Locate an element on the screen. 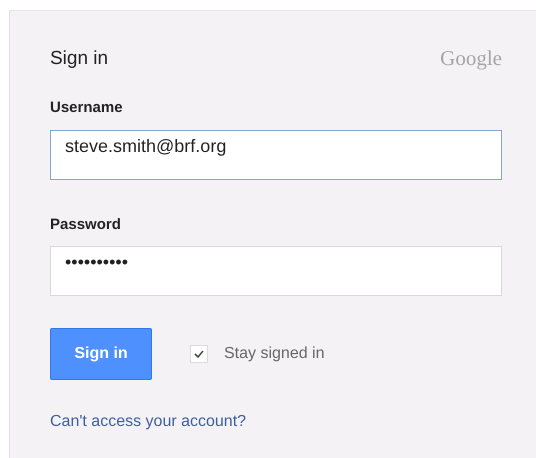 The height and width of the screenshot is (458, 536). field-label: Password is located at coordinates (86, 224).